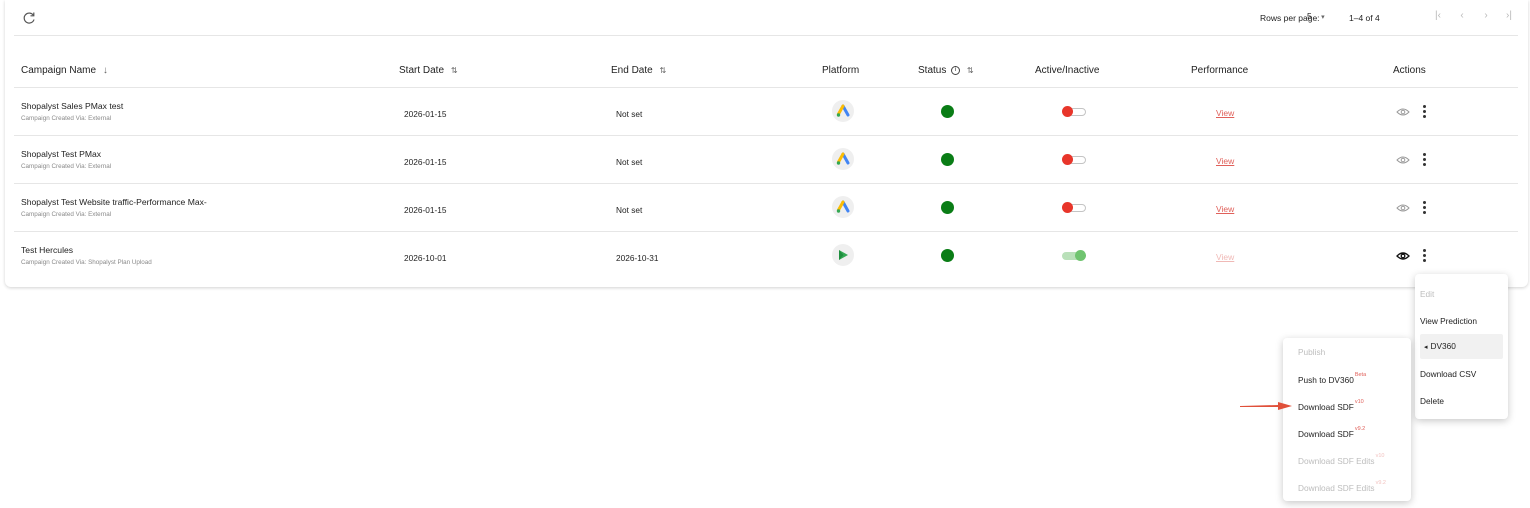 This screenshot has height=508, width=1530. I want to click on beta-badge: Beta, so click(1360, 375).